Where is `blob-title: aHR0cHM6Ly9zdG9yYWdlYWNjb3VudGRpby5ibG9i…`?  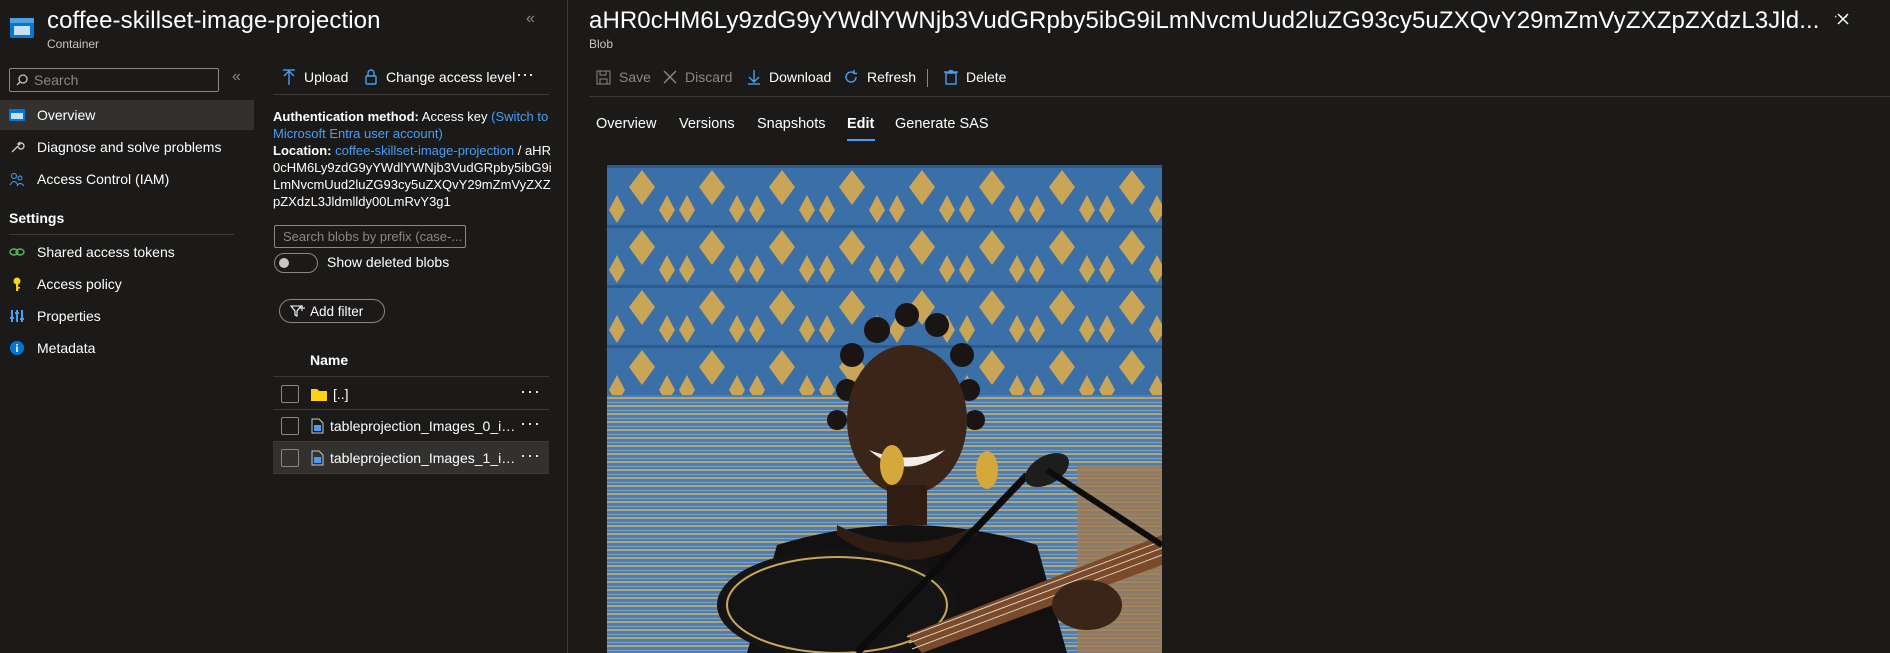
blob-title: aHR0cHM6Ly9zdG9yYWdlYWNjb3VudGRpby5ibG9i… is located at coordinates (1204, 20).